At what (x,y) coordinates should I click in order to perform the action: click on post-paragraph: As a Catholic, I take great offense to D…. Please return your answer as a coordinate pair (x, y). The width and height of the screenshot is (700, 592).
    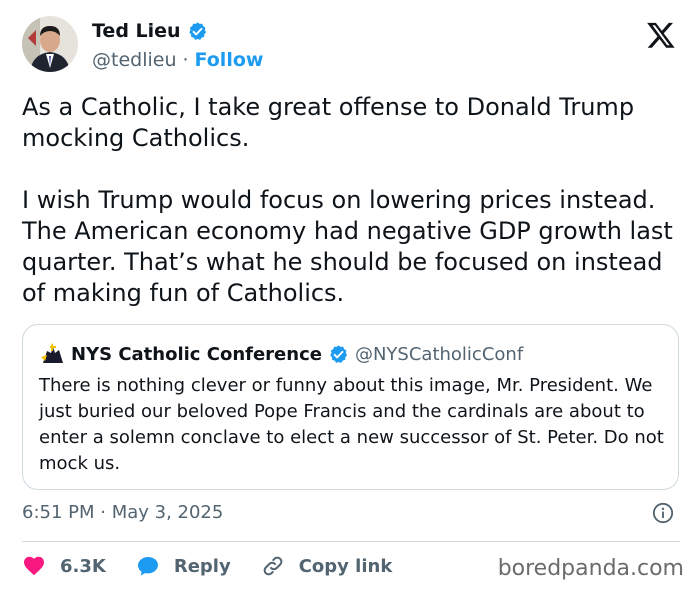
    Looking at the image, I should click on (328, 122).